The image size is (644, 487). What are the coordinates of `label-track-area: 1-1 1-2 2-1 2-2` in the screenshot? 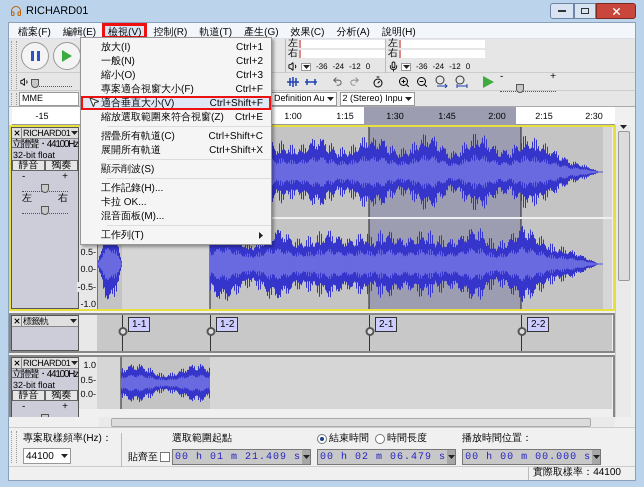 It's located at (354, 333).